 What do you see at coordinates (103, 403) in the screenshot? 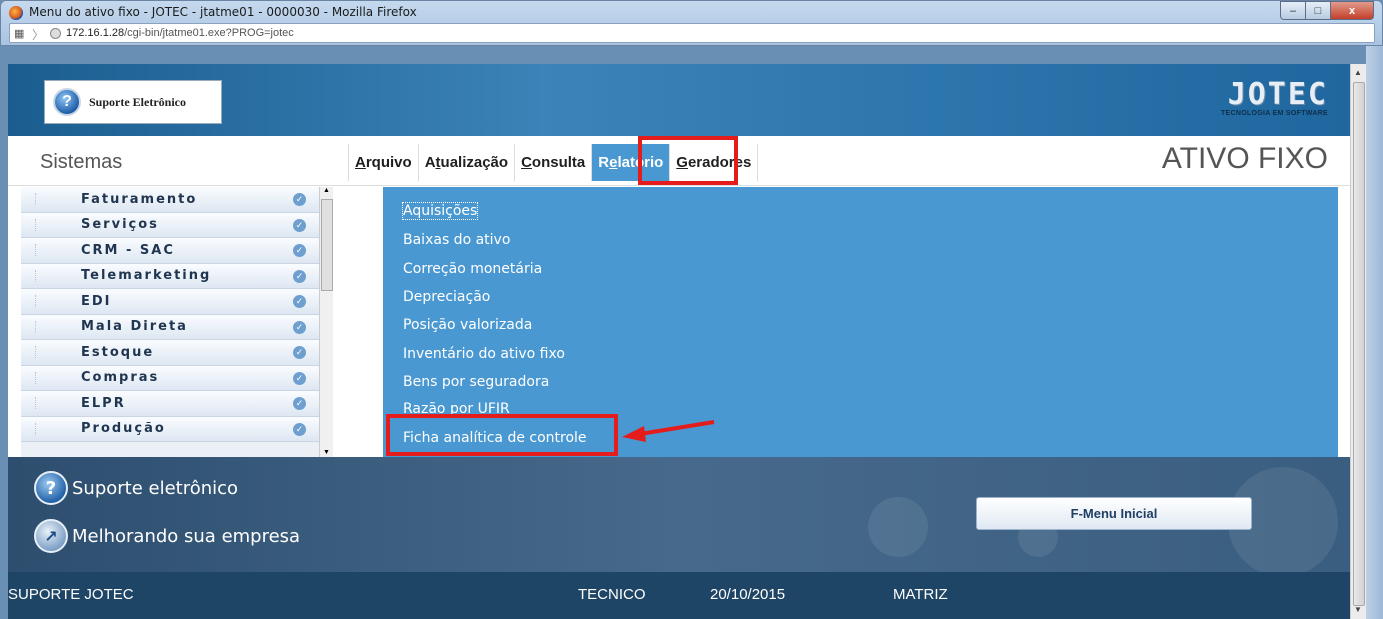
I see `system-name: ELPR` at bounding box center [103, 403].